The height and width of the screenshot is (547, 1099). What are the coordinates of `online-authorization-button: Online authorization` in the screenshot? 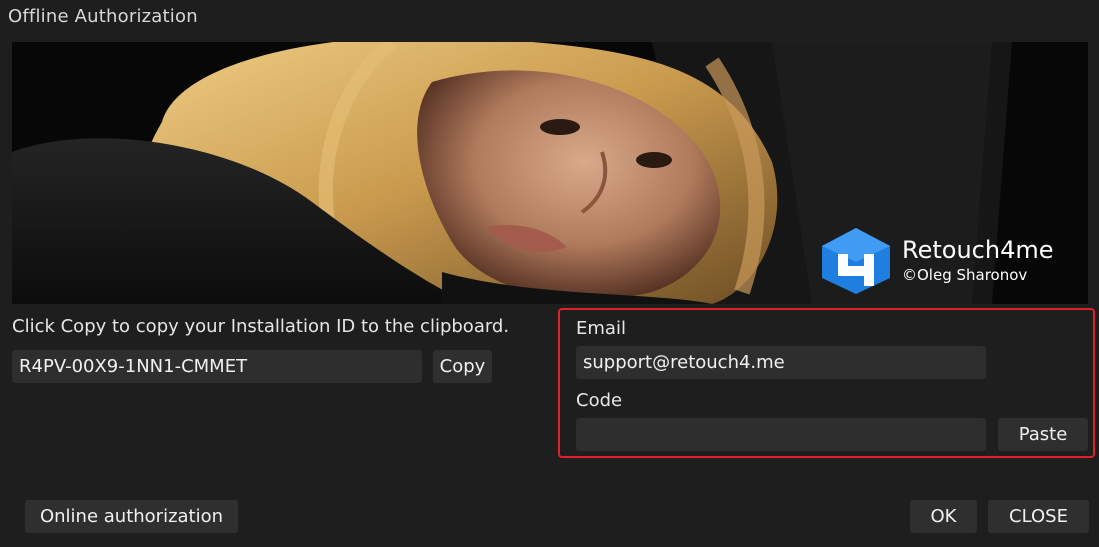 It's located at (131, 516).